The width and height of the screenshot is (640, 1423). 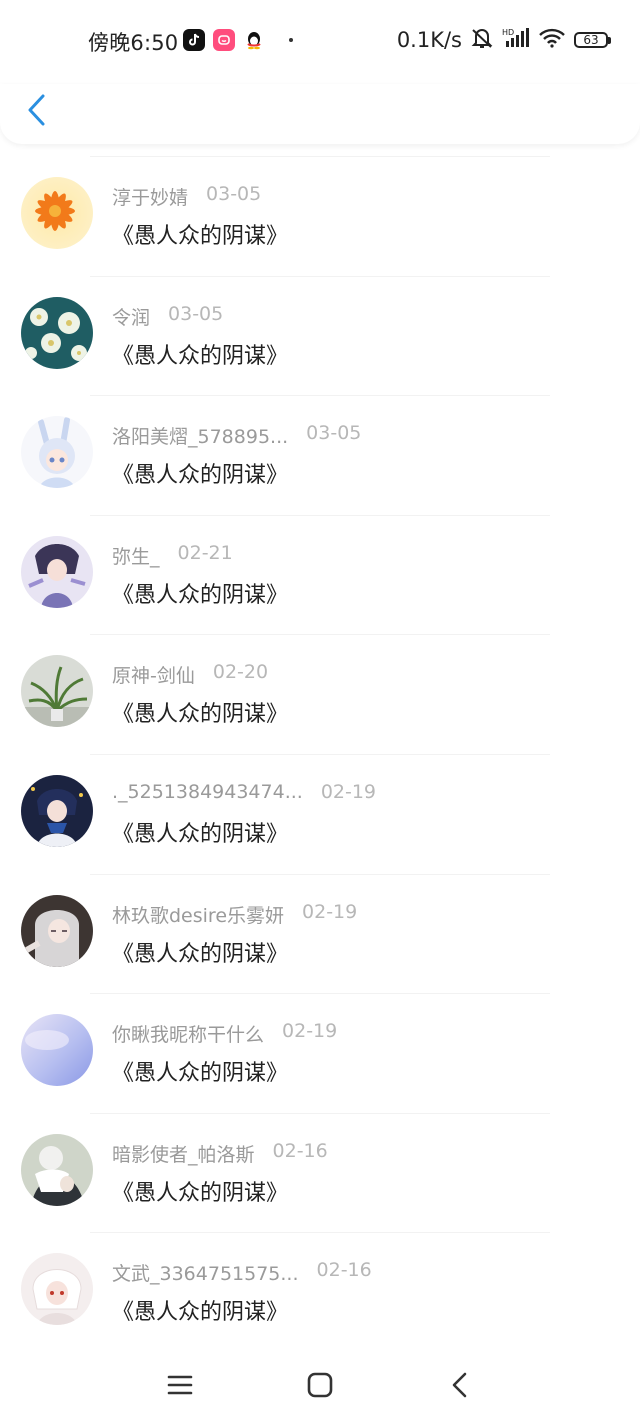 What do you see at coordinates (320, 335) in the screenshot?
I see `list-item: 令润 03-05 《愚人众的阴谋》` at bounding box center [320, 335].